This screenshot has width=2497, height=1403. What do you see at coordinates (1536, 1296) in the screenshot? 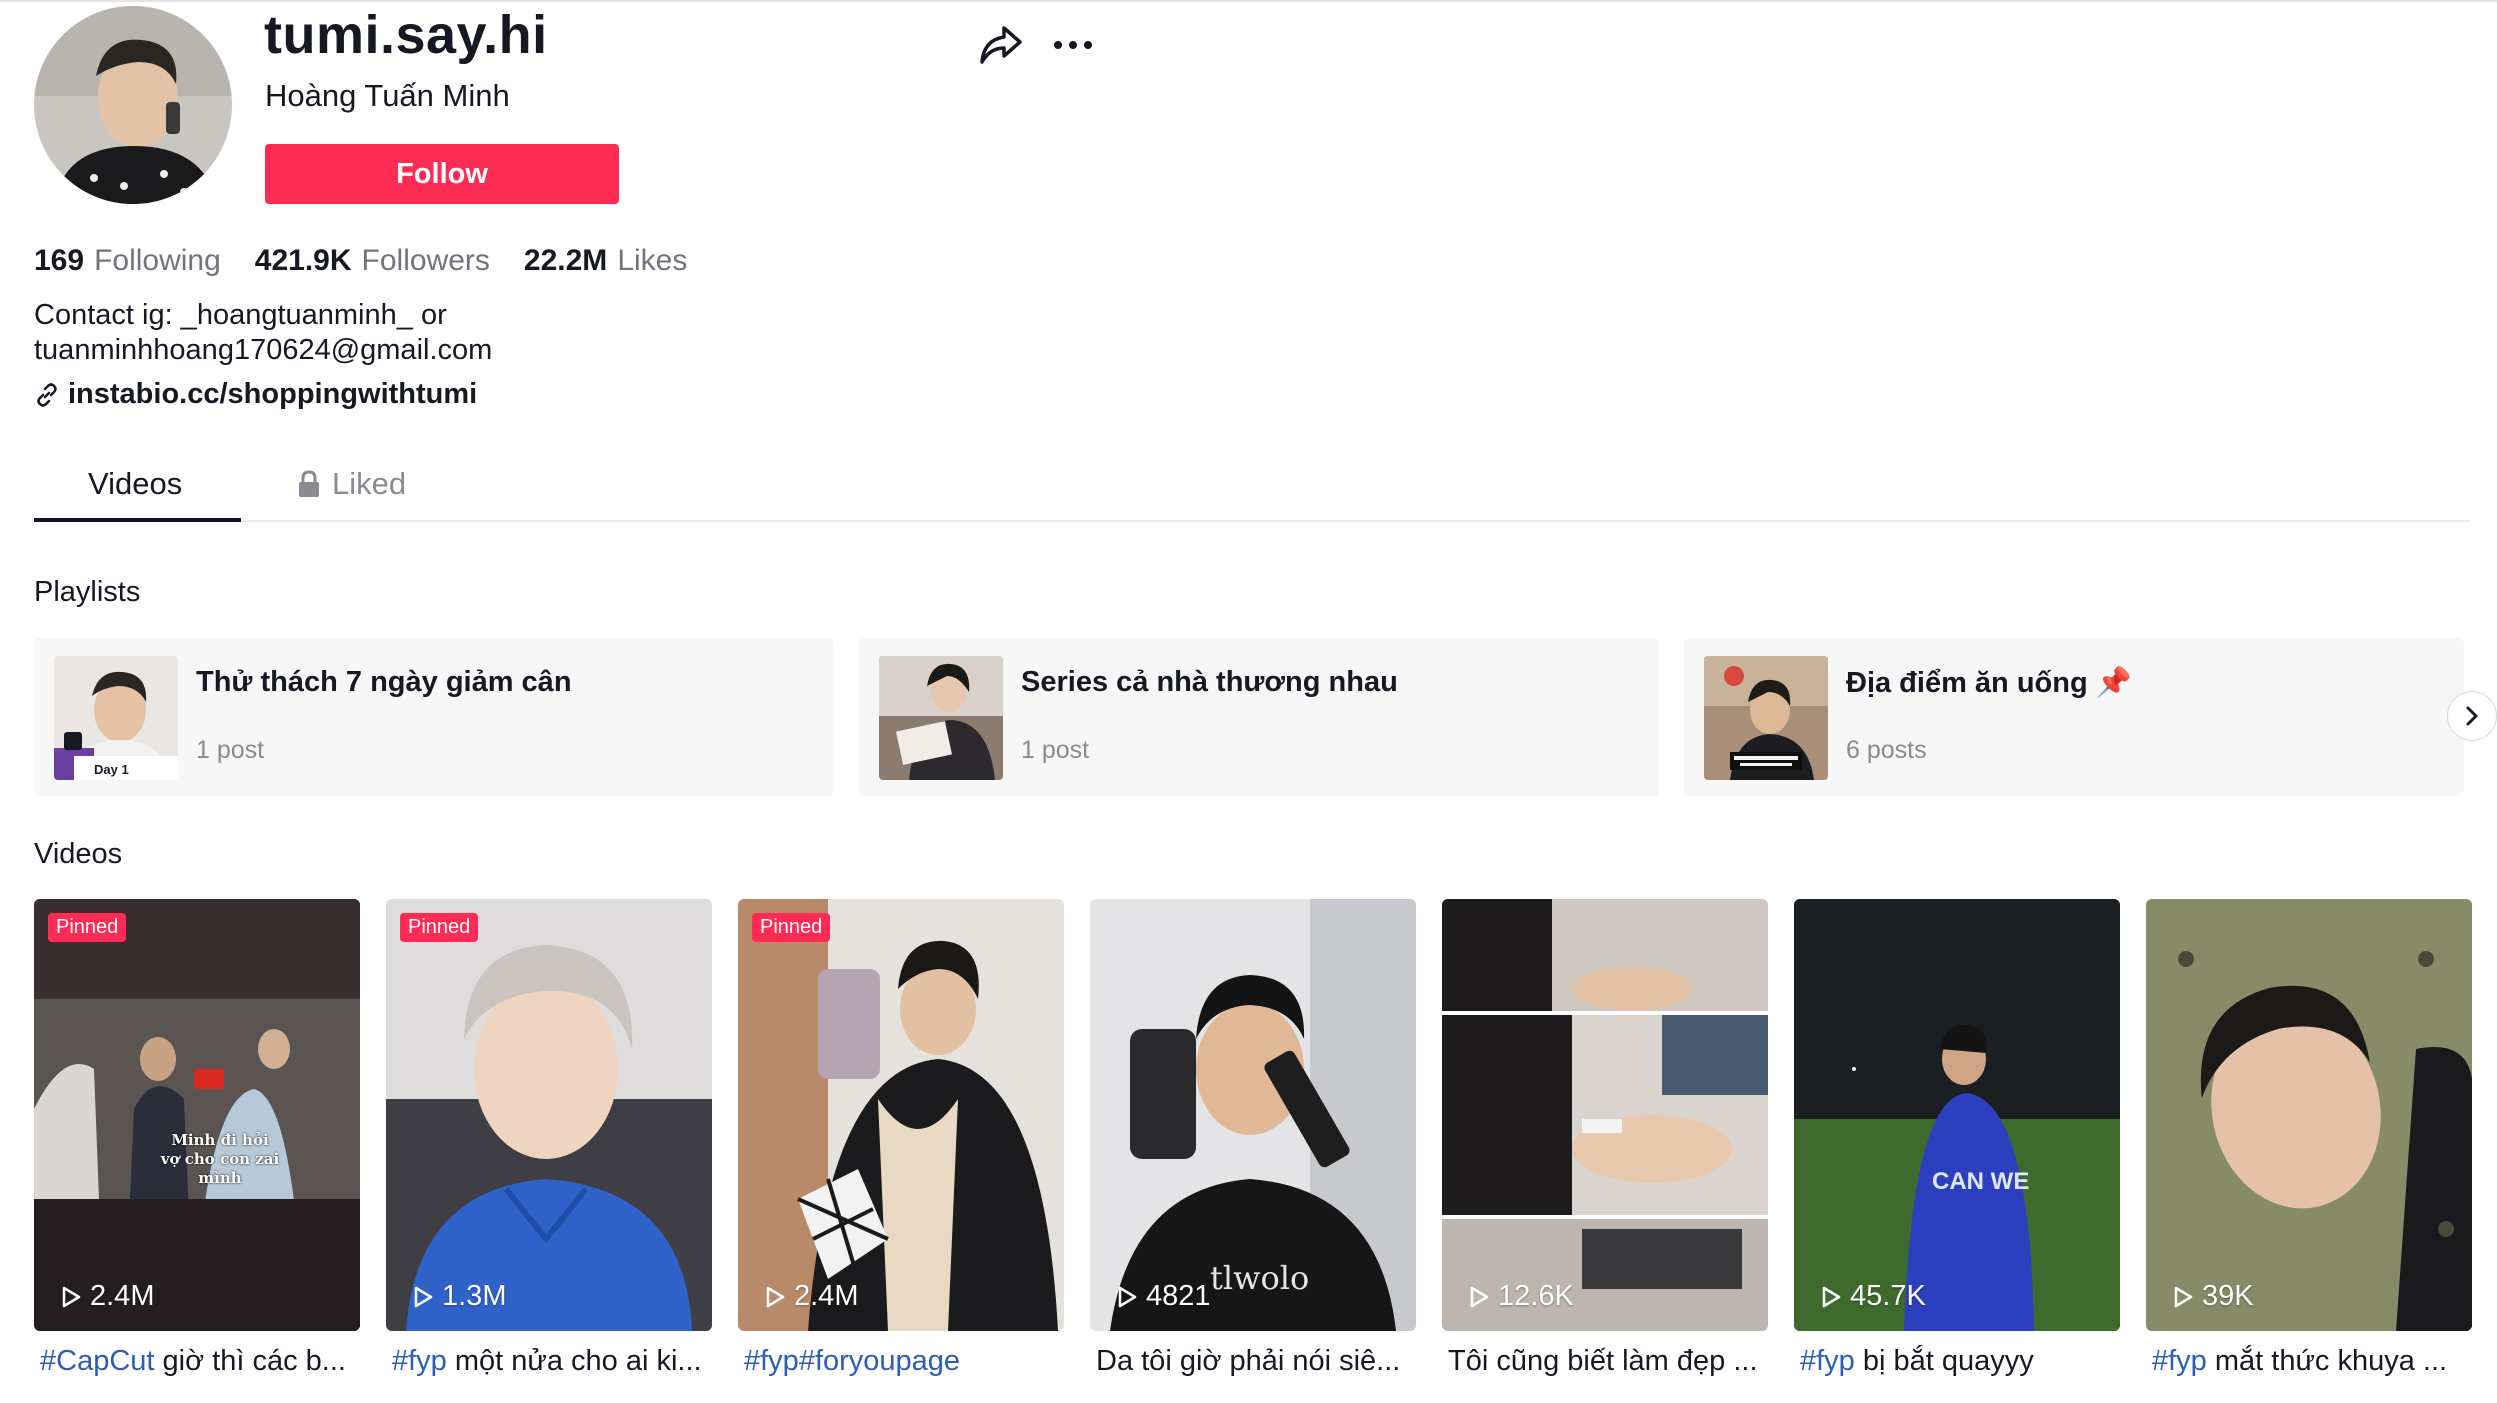
I see `view-count-value: 12.6K` at bounding box center [1536, 1296].